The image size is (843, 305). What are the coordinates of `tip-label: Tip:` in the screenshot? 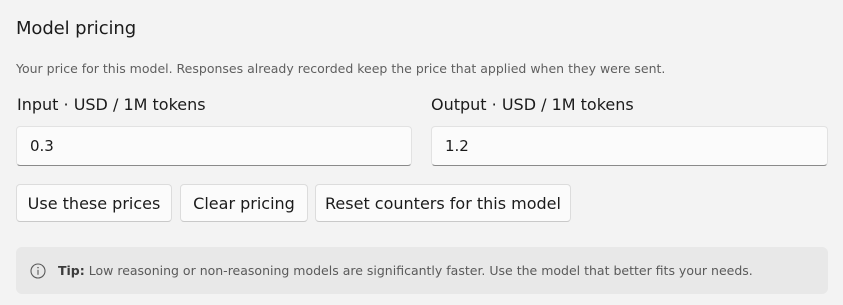 It's located at (71, 270).